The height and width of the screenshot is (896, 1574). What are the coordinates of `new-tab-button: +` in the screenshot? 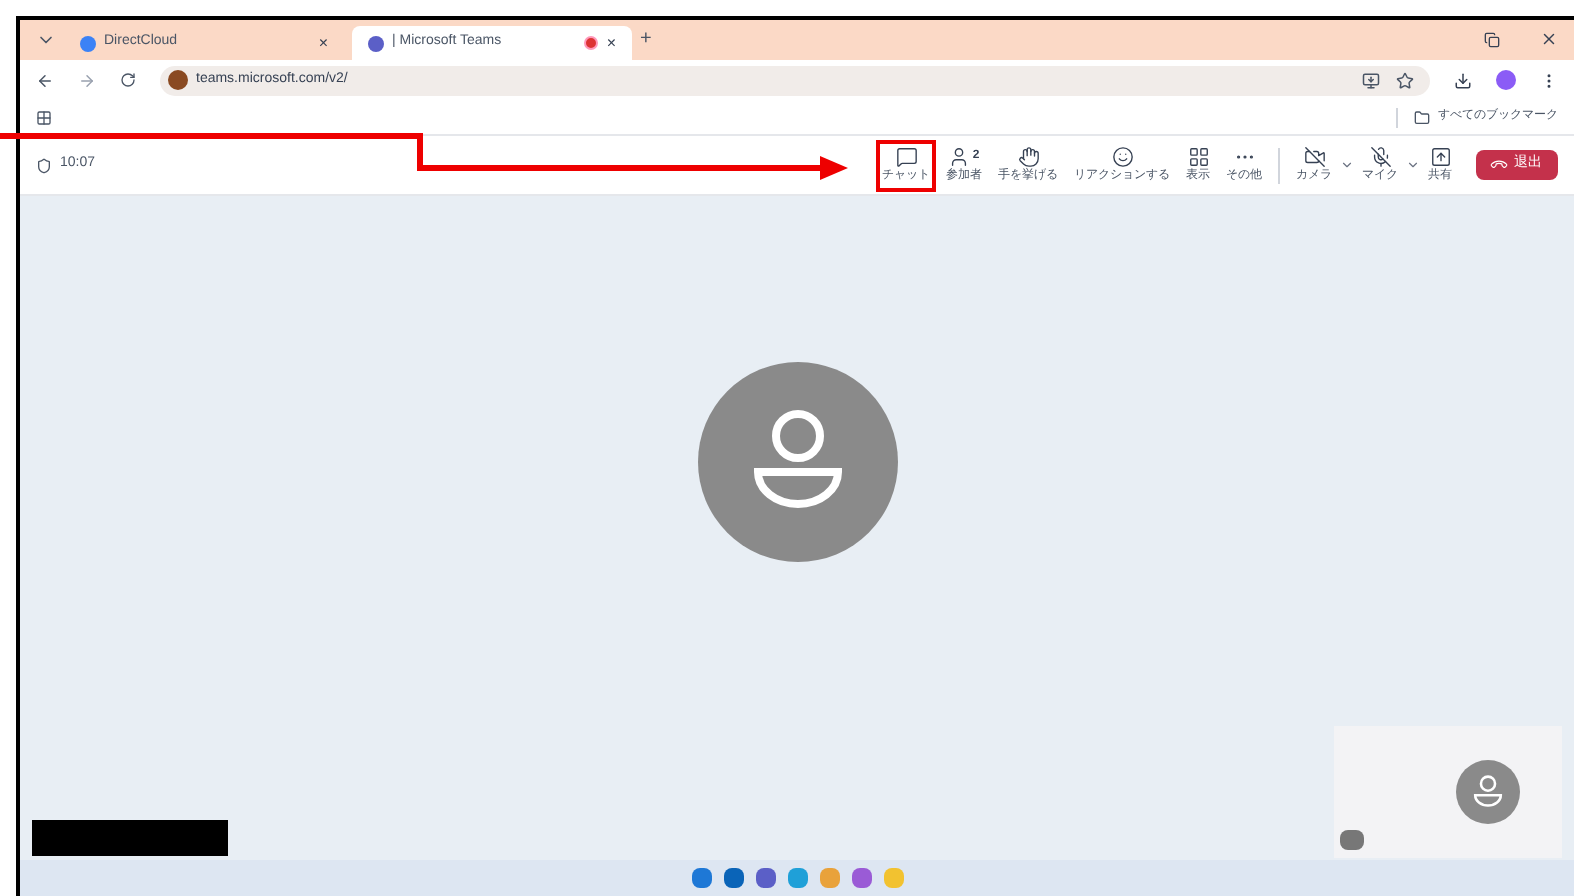 It's located at (646, 39).